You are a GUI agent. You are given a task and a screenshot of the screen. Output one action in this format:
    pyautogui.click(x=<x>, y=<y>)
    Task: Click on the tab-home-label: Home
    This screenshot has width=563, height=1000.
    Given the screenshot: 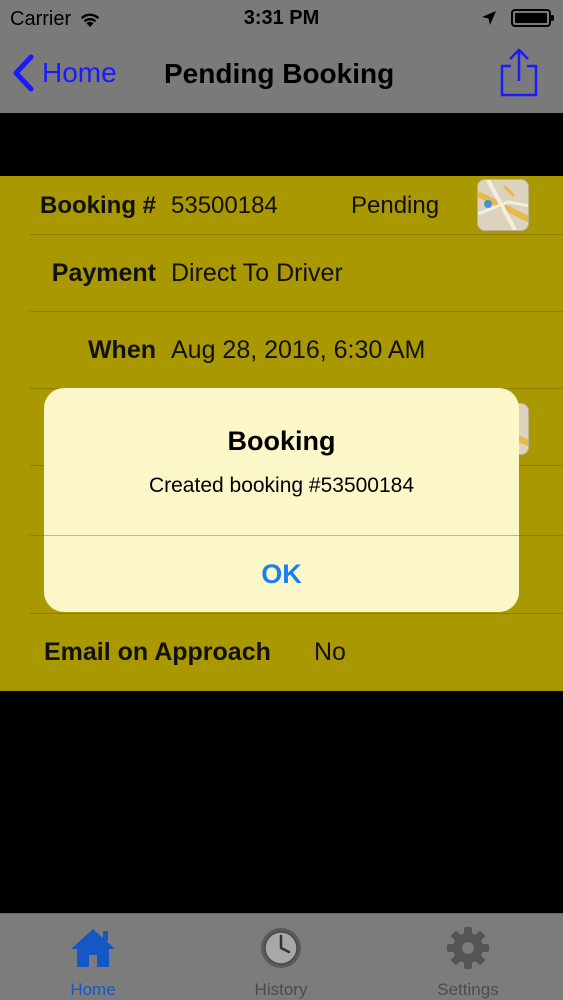 What is the action you would take?
    pyautogui.click(x=93, y=989)
    